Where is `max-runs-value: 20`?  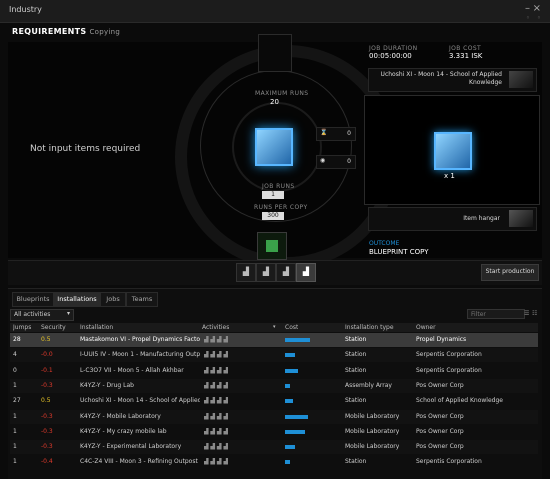
max-runs-value: 20 is located at coordinates (274, 102).